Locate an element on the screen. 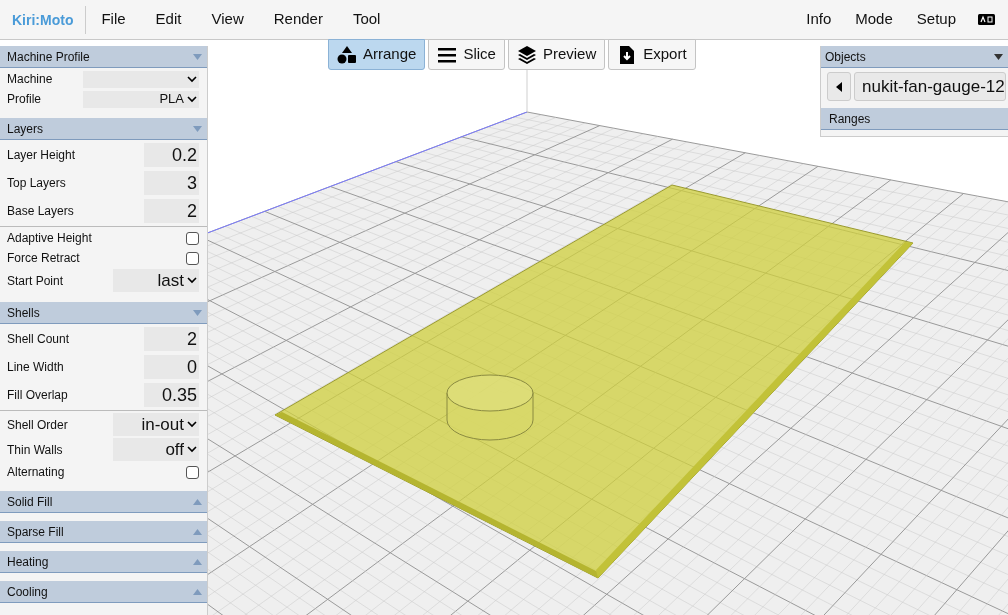  number-field: 3 is located at coordinates (171, 183).